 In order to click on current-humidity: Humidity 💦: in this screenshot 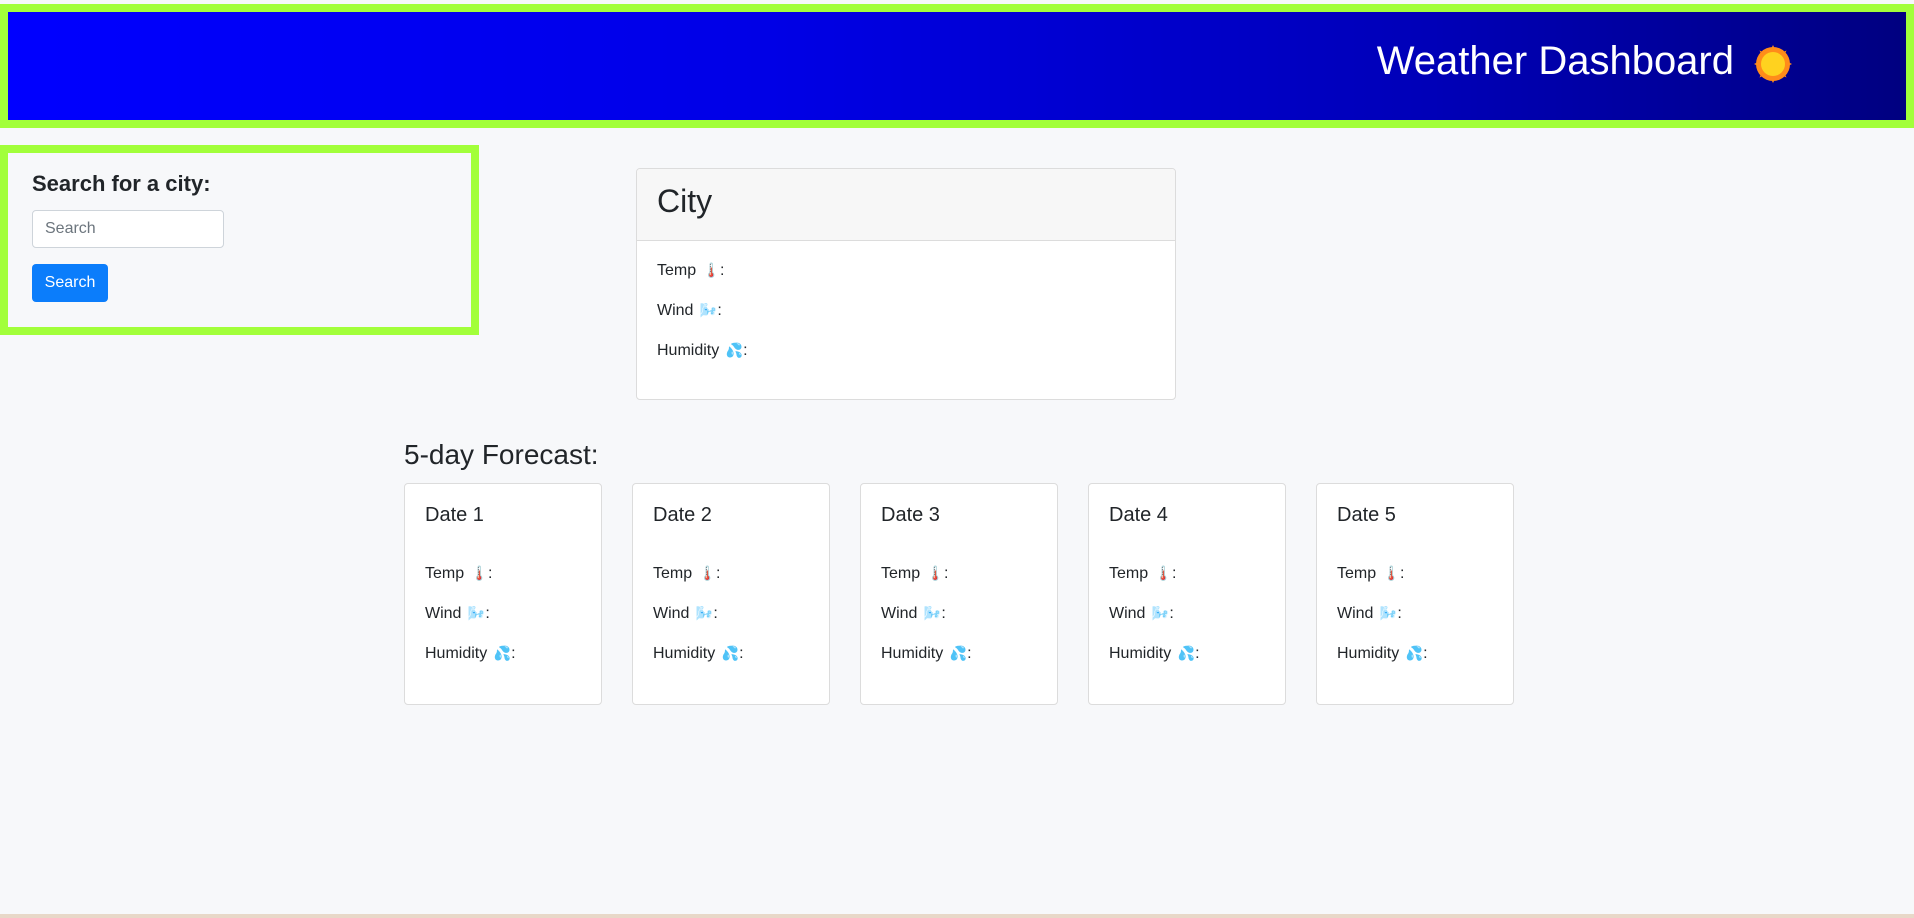, I will do `click(702, 351)`.